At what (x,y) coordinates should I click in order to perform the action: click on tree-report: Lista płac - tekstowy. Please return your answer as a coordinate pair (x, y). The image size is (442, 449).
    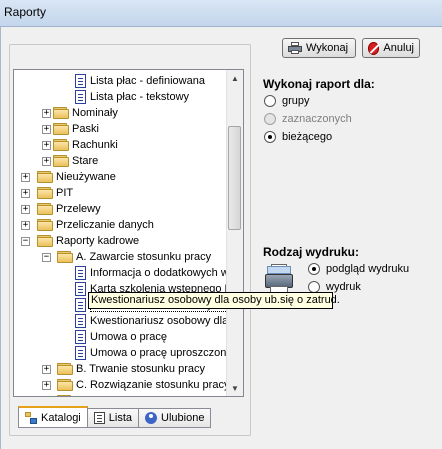
    Looking at the image, I should click on (132, 97).